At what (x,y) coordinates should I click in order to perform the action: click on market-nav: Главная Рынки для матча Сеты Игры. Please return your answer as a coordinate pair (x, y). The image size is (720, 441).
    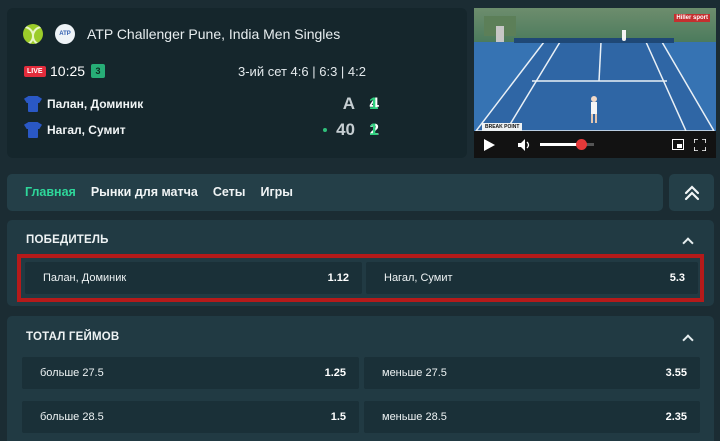
    Looking at the image, I should click on (335, 192).